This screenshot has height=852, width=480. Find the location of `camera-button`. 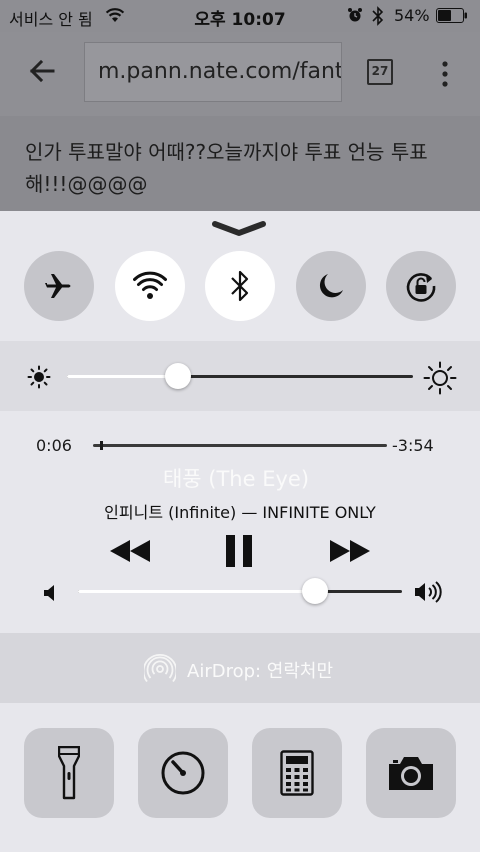

camera-button is located at coordinates (411, 773).